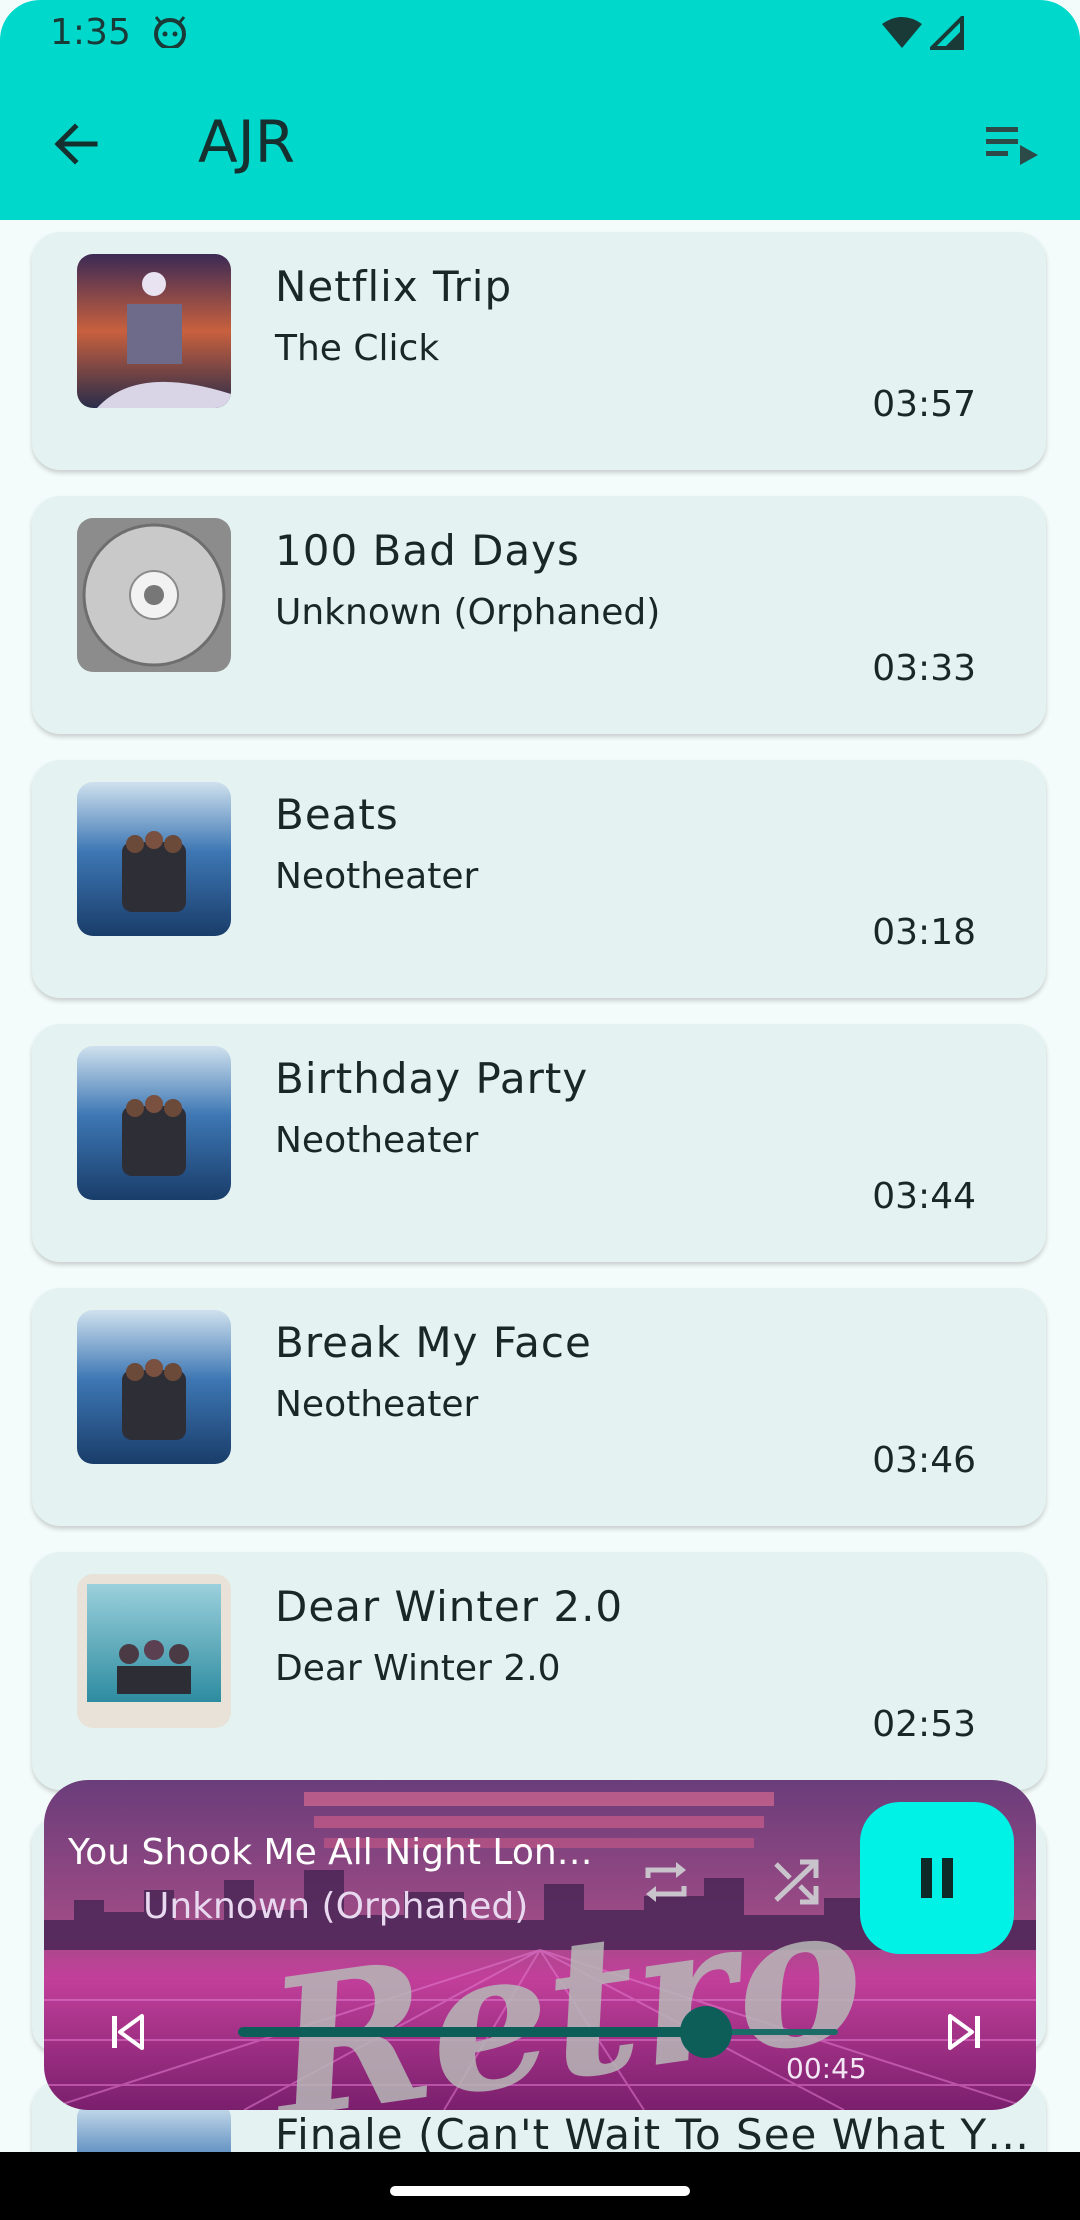 Image resolution: width=1080 pixels, height=2220 pixels. I want to click on repeat-button, so click(666, 1882).